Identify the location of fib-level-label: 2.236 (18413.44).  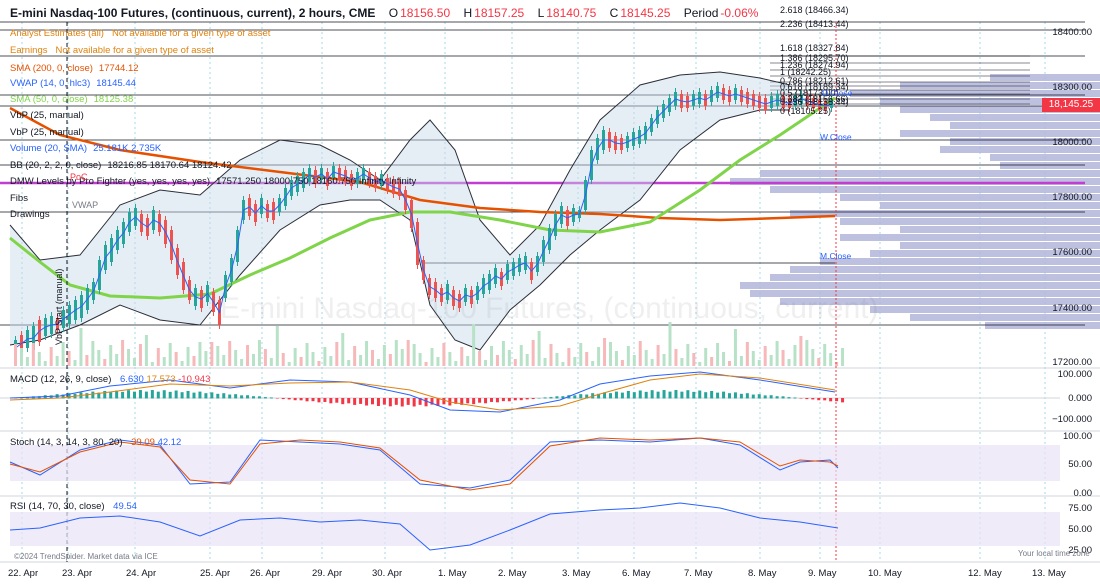
(814, 24).